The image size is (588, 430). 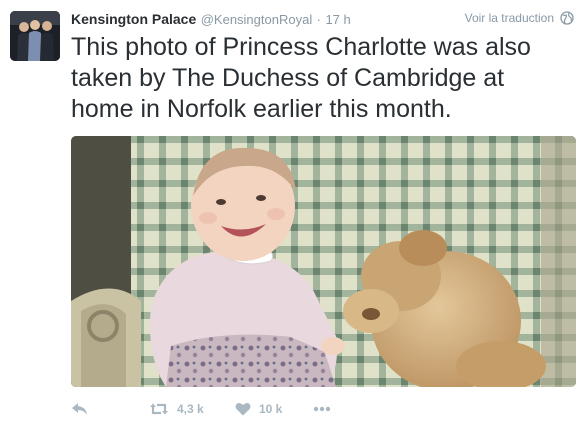 I want to click on timestamp: 17 h, so click(x=337, y=19).